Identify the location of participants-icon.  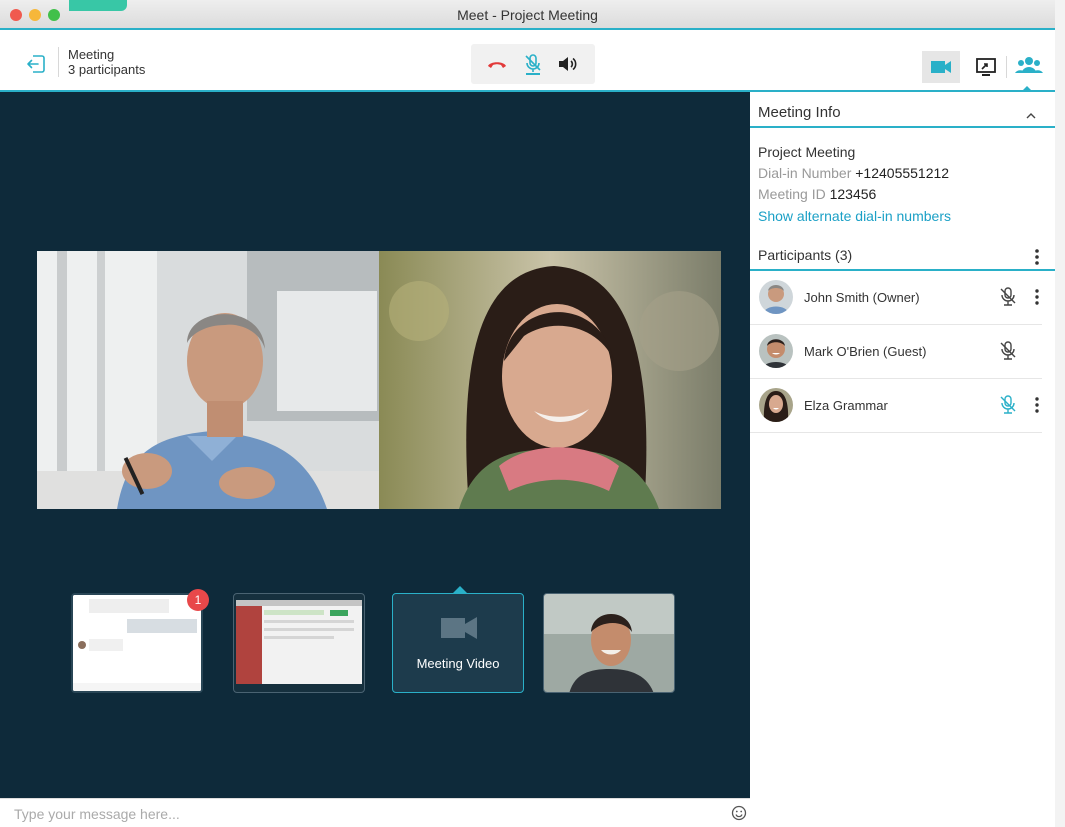
(1029, 65).